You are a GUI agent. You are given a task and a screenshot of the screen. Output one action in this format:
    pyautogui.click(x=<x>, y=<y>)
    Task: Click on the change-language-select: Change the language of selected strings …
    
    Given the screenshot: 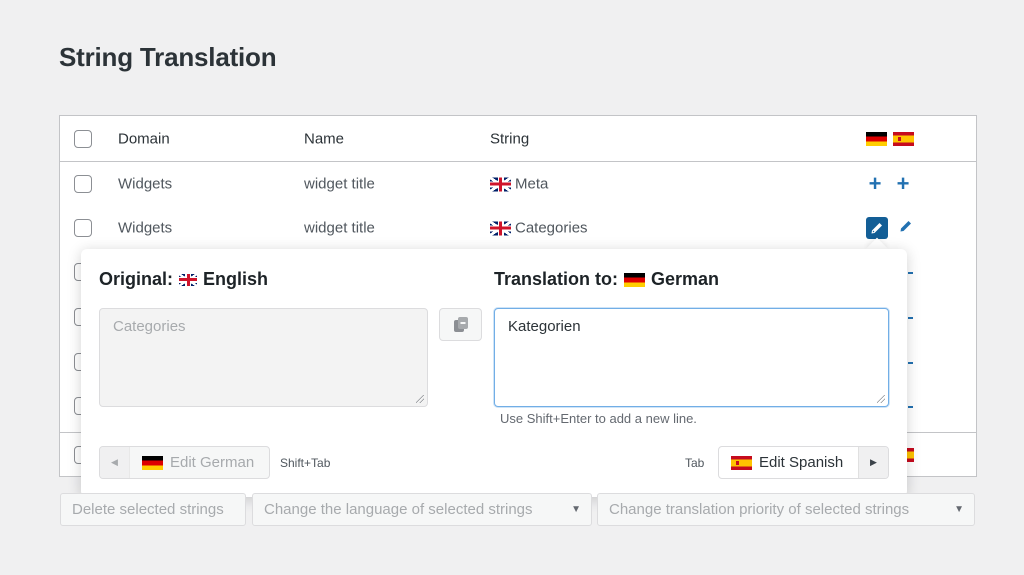 What is the action you would take?
    pyautogui.click(x=422, y=509)
    